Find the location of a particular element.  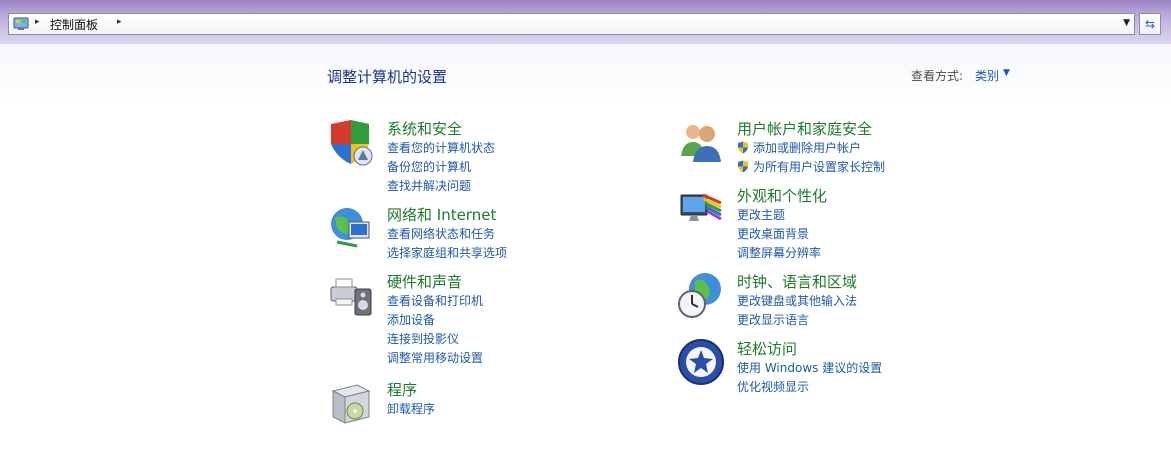

category-title: 轻松访问 is located at coordinates (767, 348).